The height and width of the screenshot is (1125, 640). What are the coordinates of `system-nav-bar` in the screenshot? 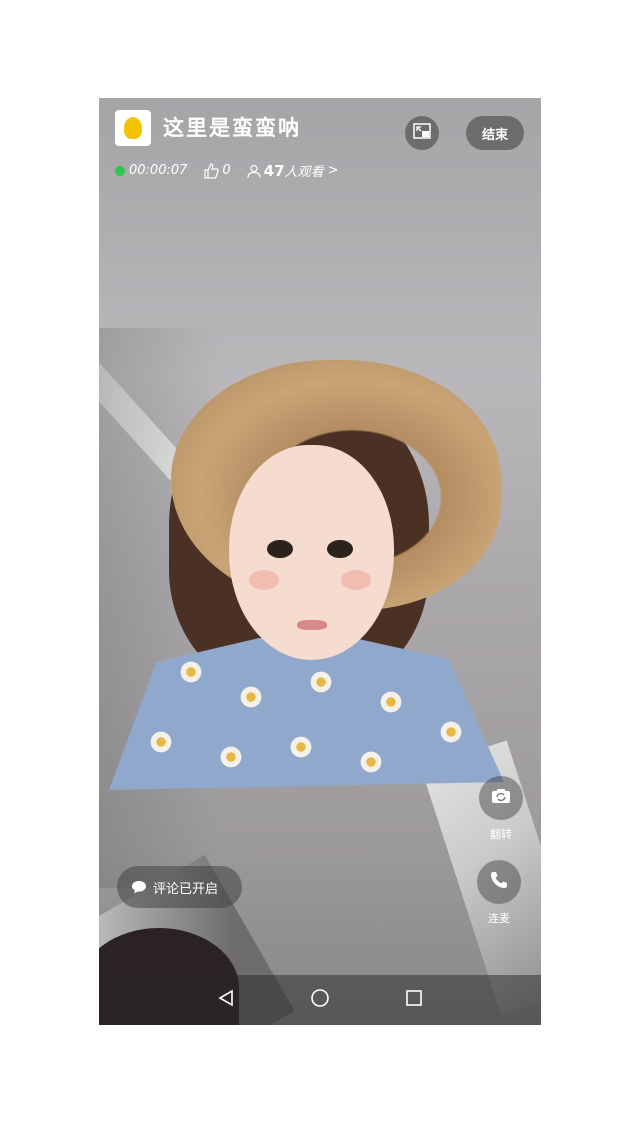 It's located at (320, 1000).